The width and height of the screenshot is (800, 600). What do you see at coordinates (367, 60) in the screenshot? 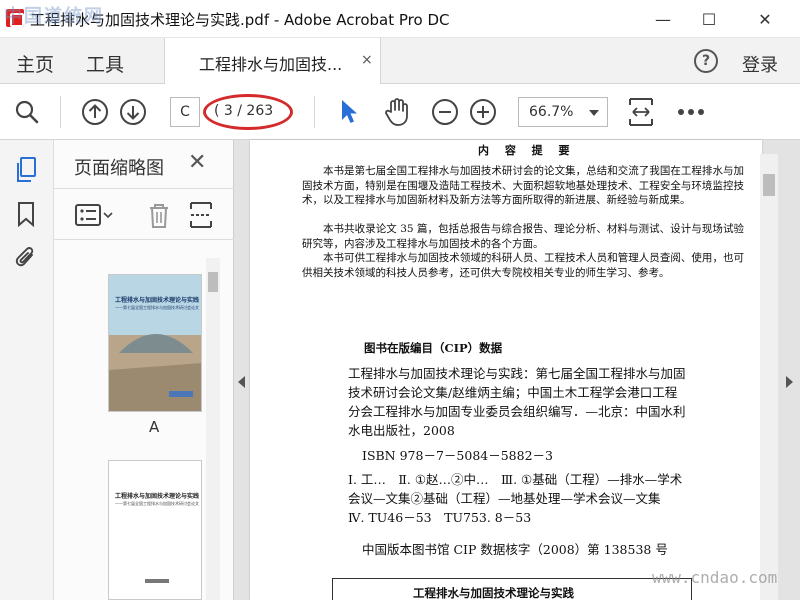
I see `close-tab-icon: ×` at bounding box center [367, 60].